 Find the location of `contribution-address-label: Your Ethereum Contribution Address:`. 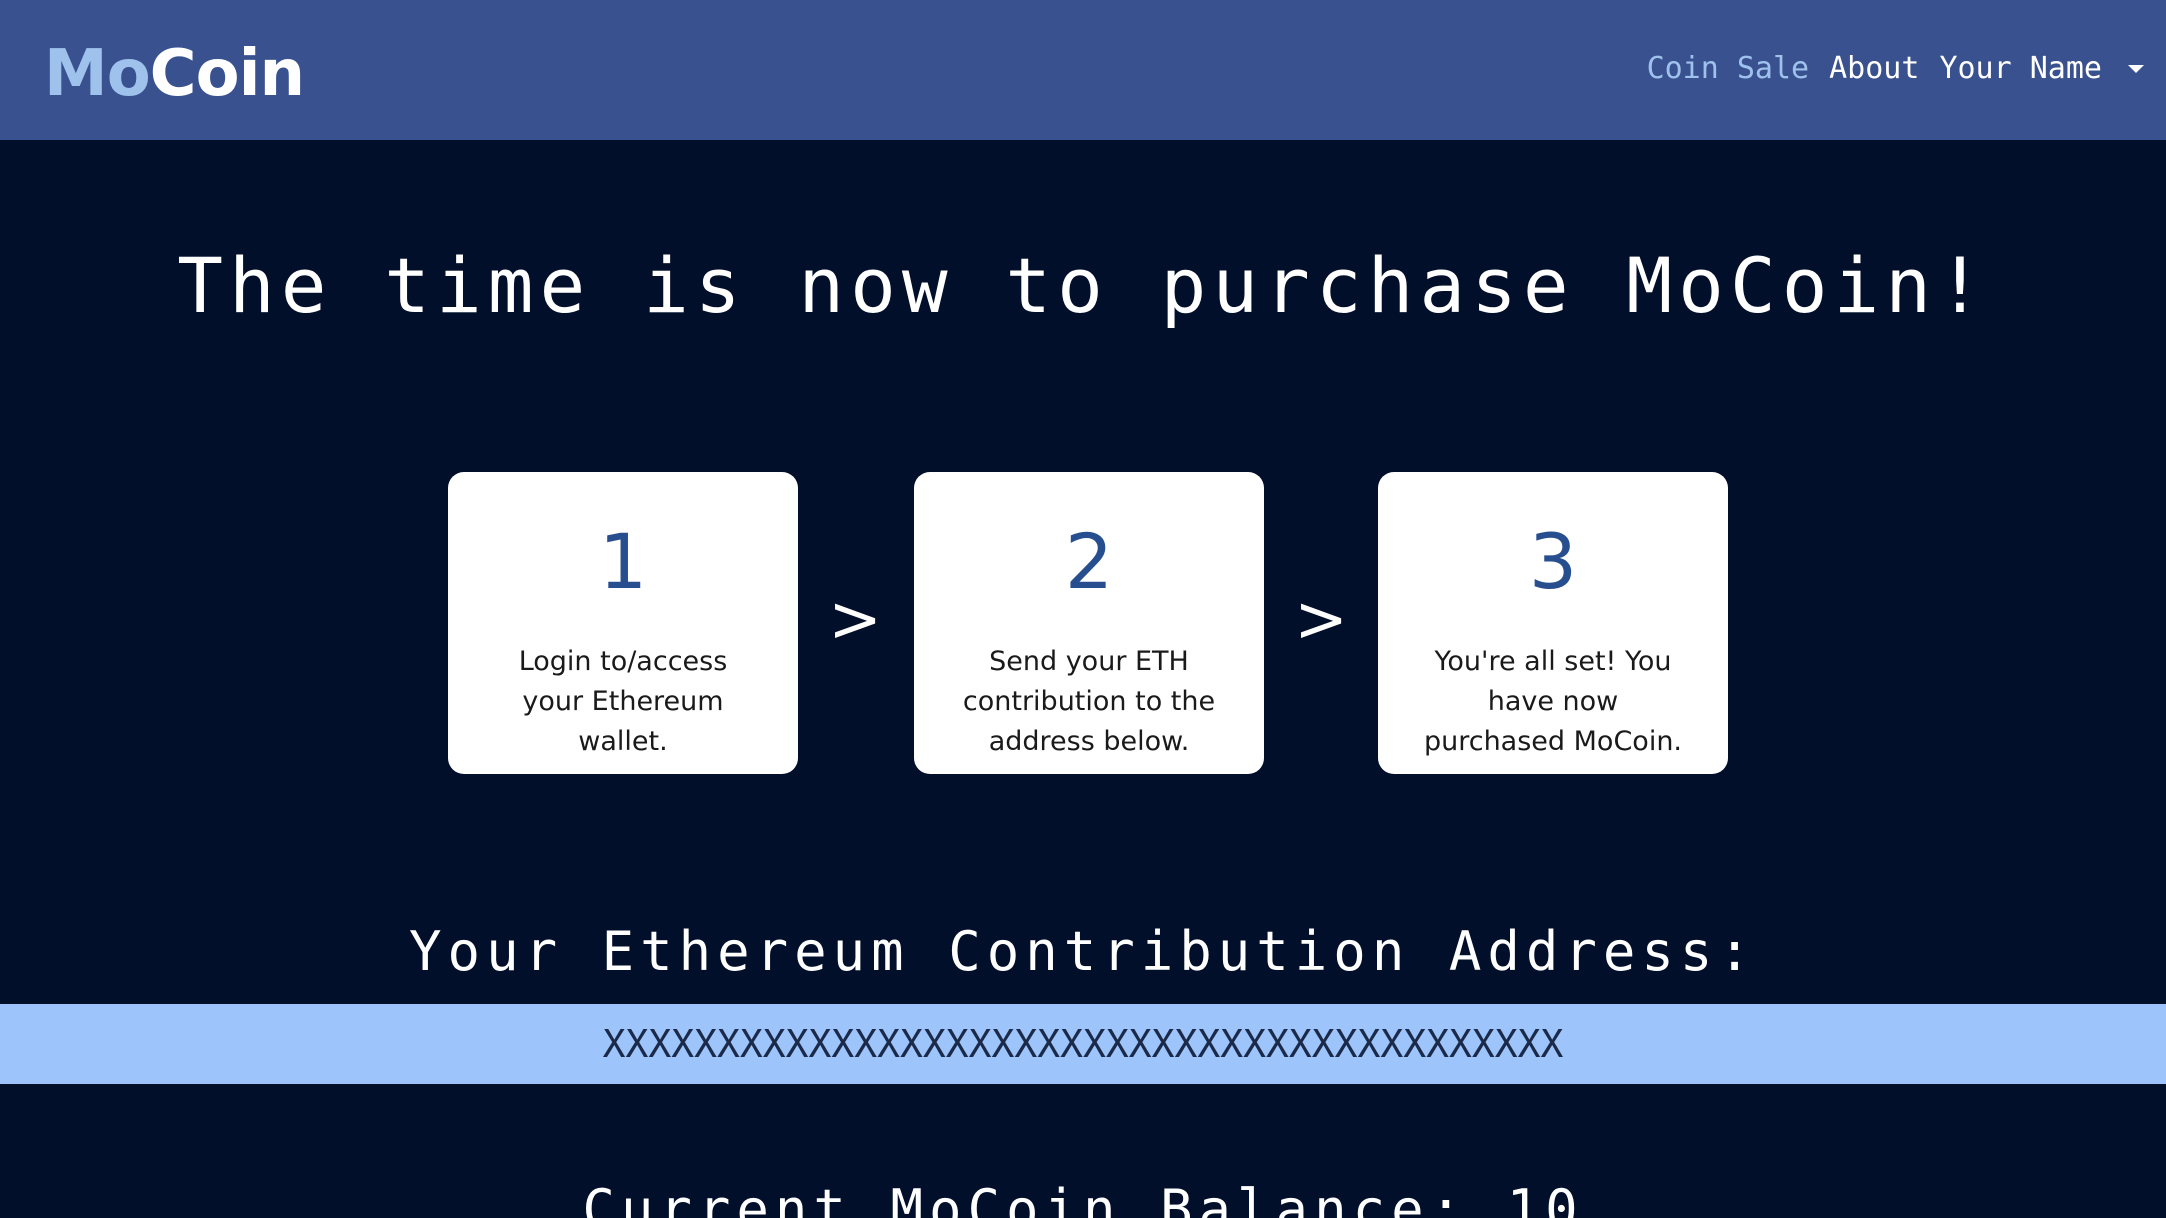

contribution-address-label: Your Ethereum Contribution Address: is located at coordinates (1083, 951).